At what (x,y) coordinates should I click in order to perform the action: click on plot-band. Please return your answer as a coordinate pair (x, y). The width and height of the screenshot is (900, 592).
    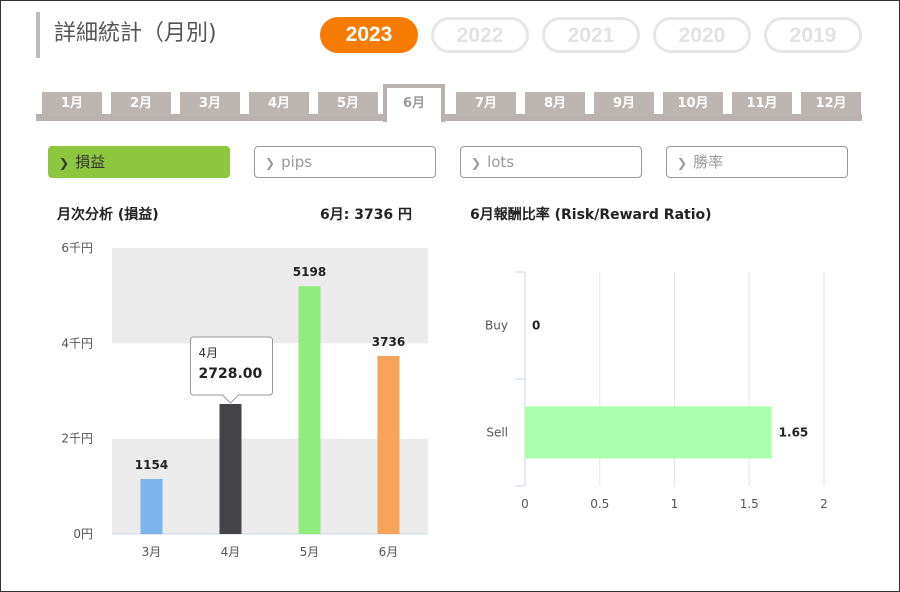
    Looking at the image, I should click on (270, 296).